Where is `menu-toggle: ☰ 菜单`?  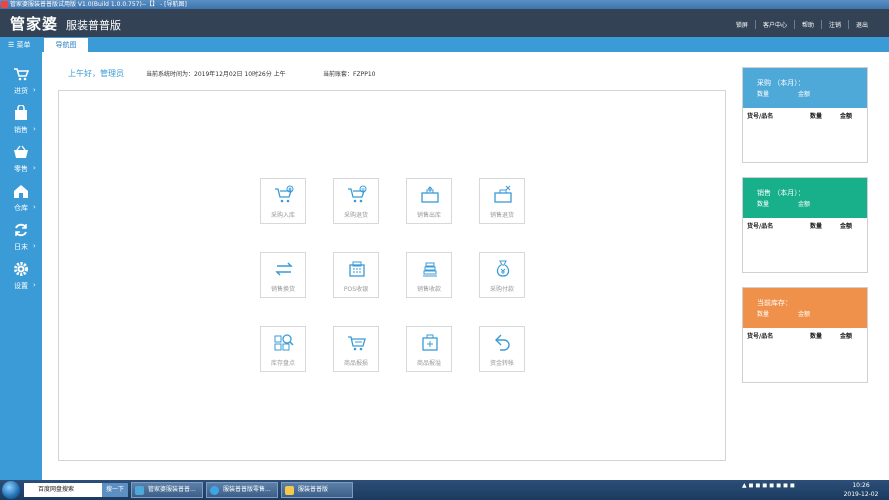
menu-toggle: ☰ 菜单 is located at coordinates (19, 45).